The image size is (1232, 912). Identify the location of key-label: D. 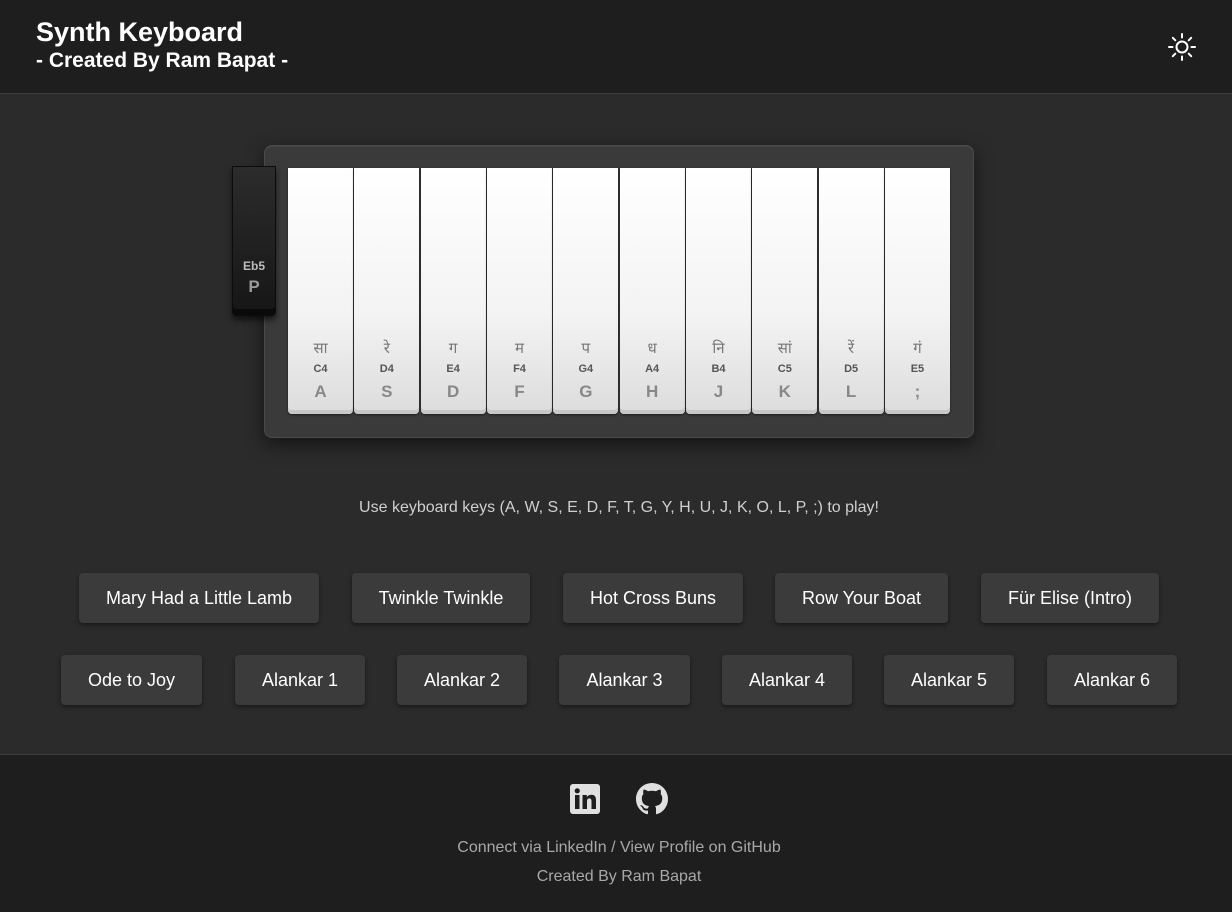
(453, 391).